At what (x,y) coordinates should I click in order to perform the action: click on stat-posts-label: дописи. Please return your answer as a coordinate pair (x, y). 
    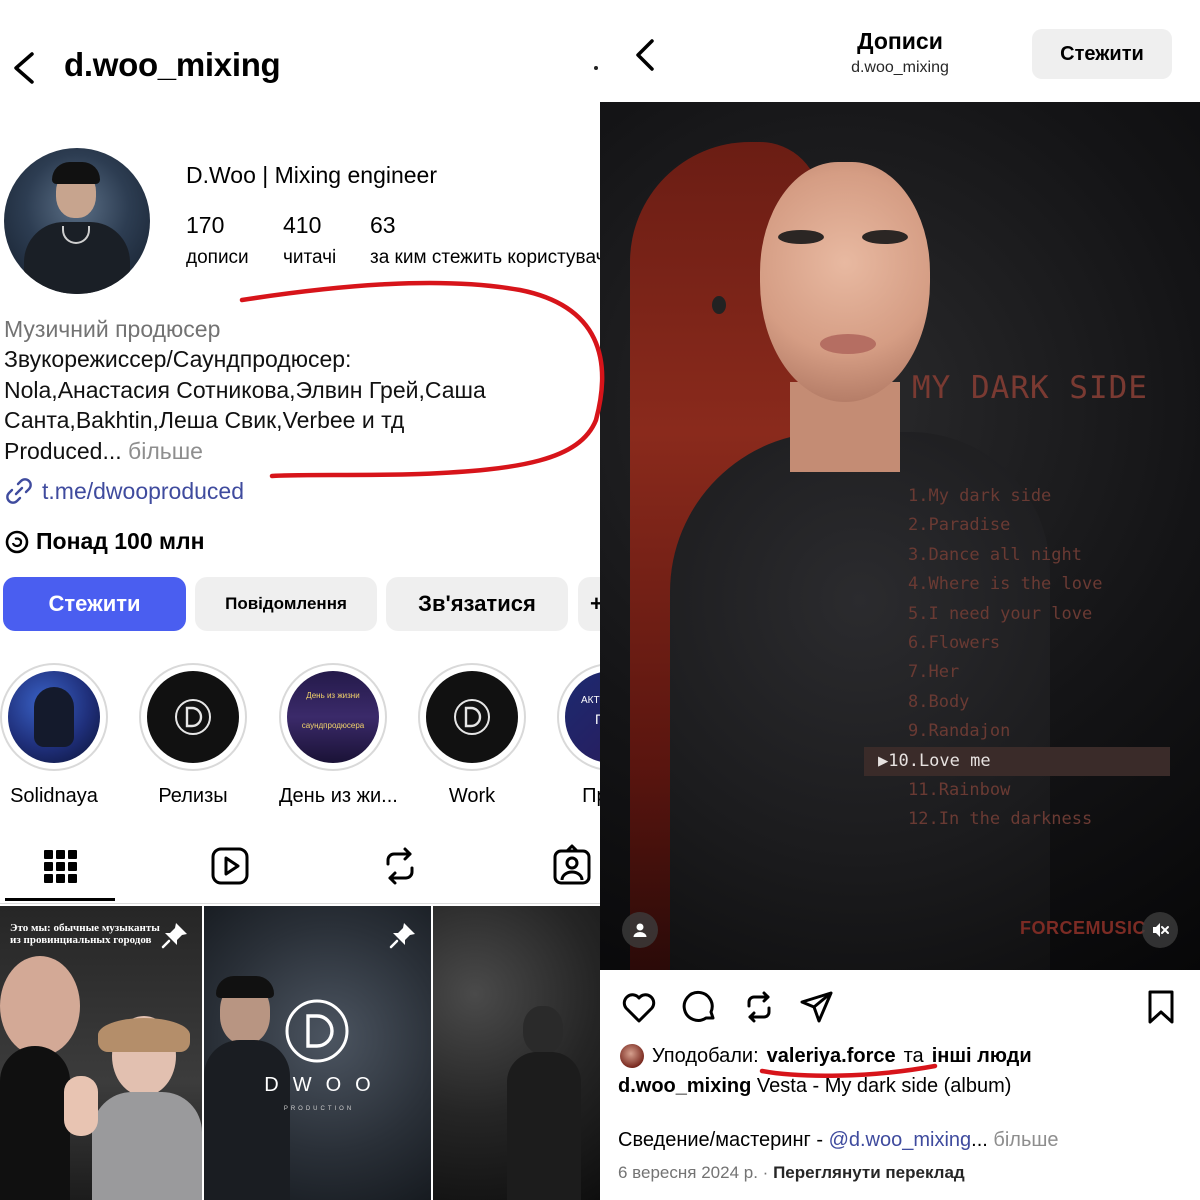
    Looking at the image, I should click on (217, 257).